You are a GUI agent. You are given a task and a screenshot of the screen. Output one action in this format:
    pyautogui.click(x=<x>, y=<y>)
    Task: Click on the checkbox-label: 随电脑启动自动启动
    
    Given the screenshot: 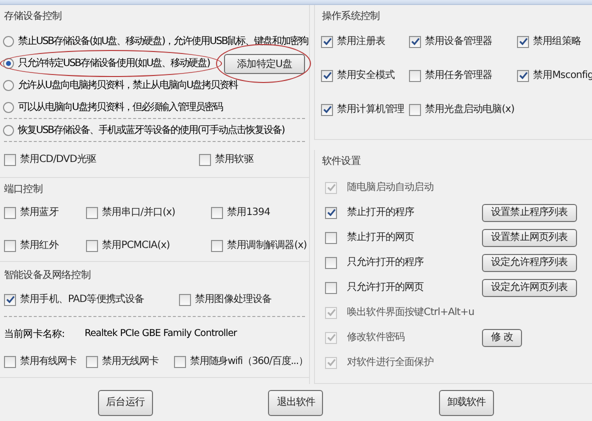 What is the action you would take?
    pyautogui.click(x=390, y=188)
    